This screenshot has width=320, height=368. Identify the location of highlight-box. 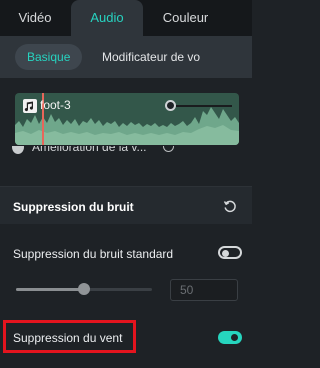
(69, 336).